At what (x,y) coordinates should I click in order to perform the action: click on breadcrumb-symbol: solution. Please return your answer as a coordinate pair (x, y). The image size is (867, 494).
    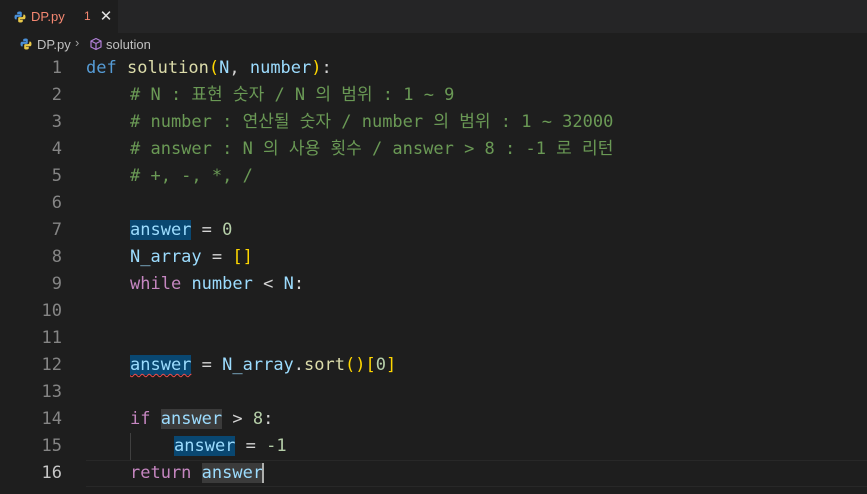
    Looking at the image, I should click on (128, 44).